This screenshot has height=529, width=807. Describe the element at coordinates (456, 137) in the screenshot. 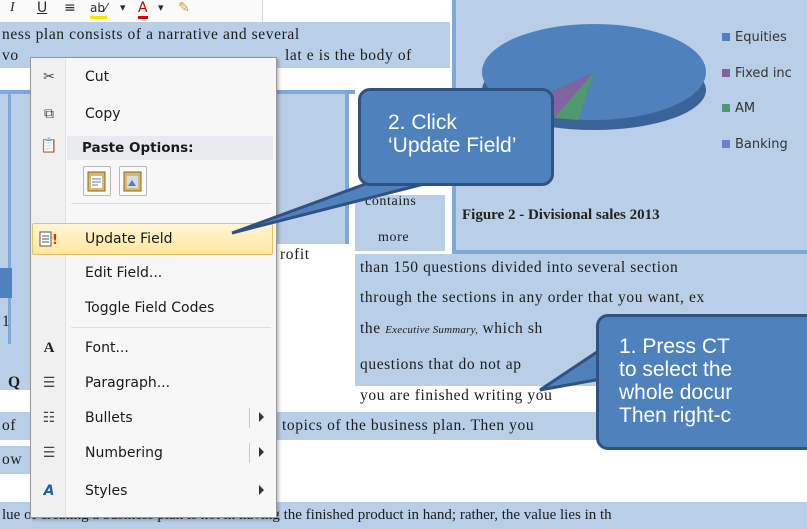

I see `callout-step-2: 2. Click ‘Update Field’` at that location.